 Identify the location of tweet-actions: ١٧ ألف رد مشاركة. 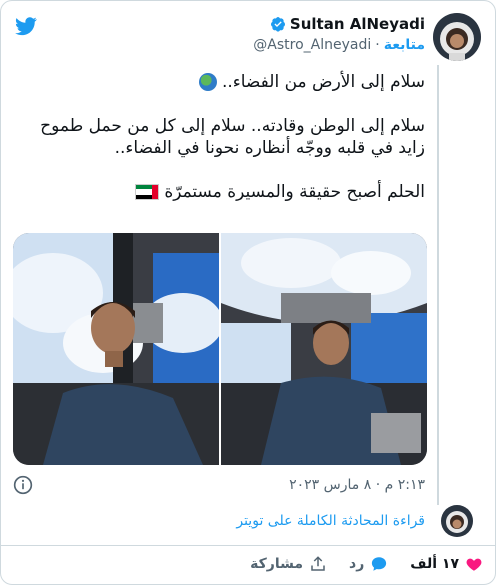
(366, 564).